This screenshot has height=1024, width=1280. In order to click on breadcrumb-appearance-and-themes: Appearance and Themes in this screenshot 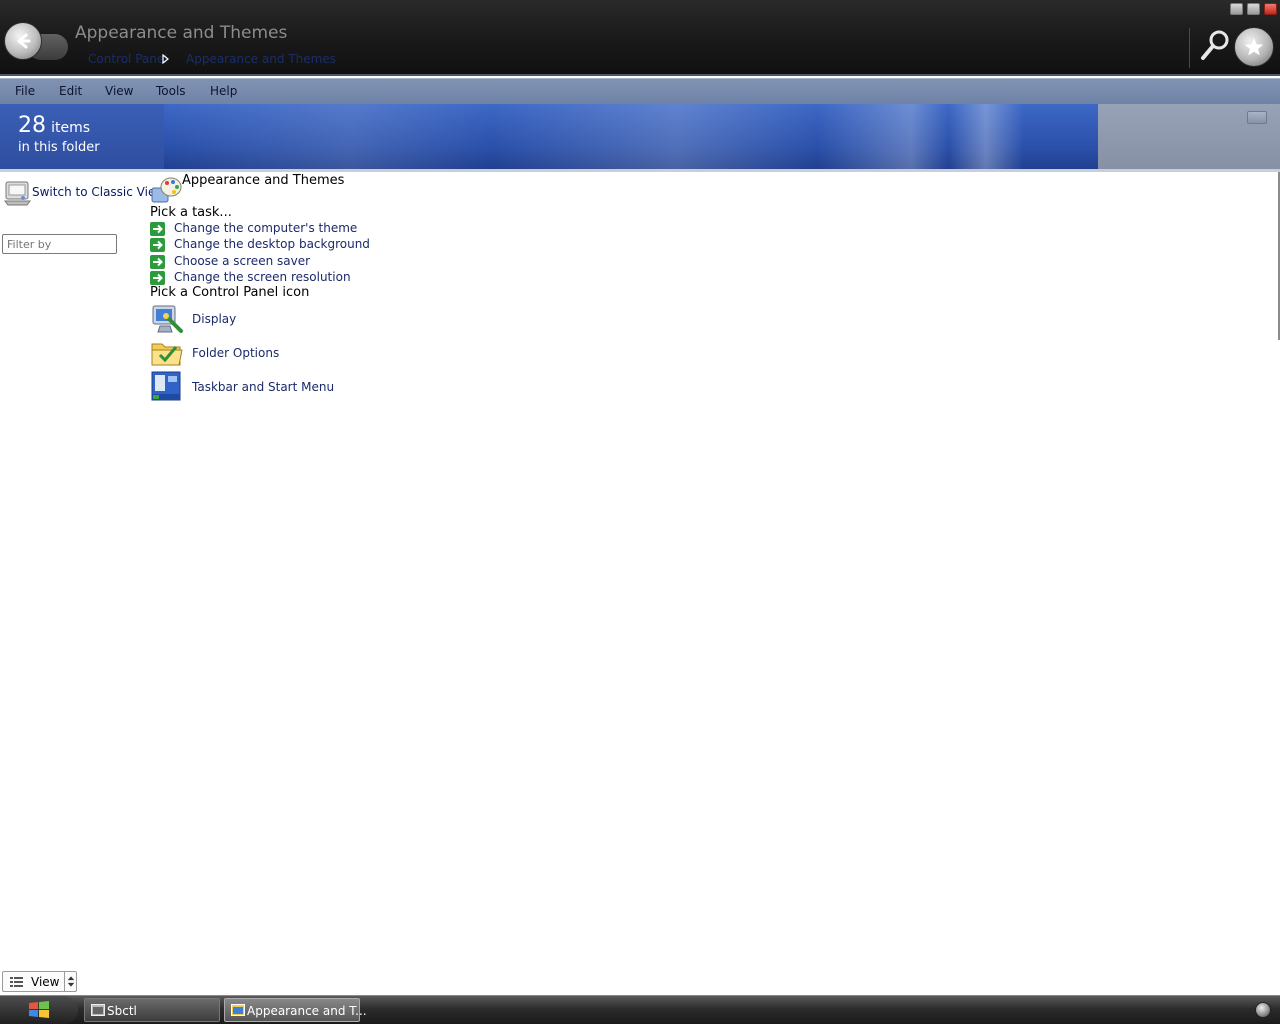, I will do `click(261, 59)`.